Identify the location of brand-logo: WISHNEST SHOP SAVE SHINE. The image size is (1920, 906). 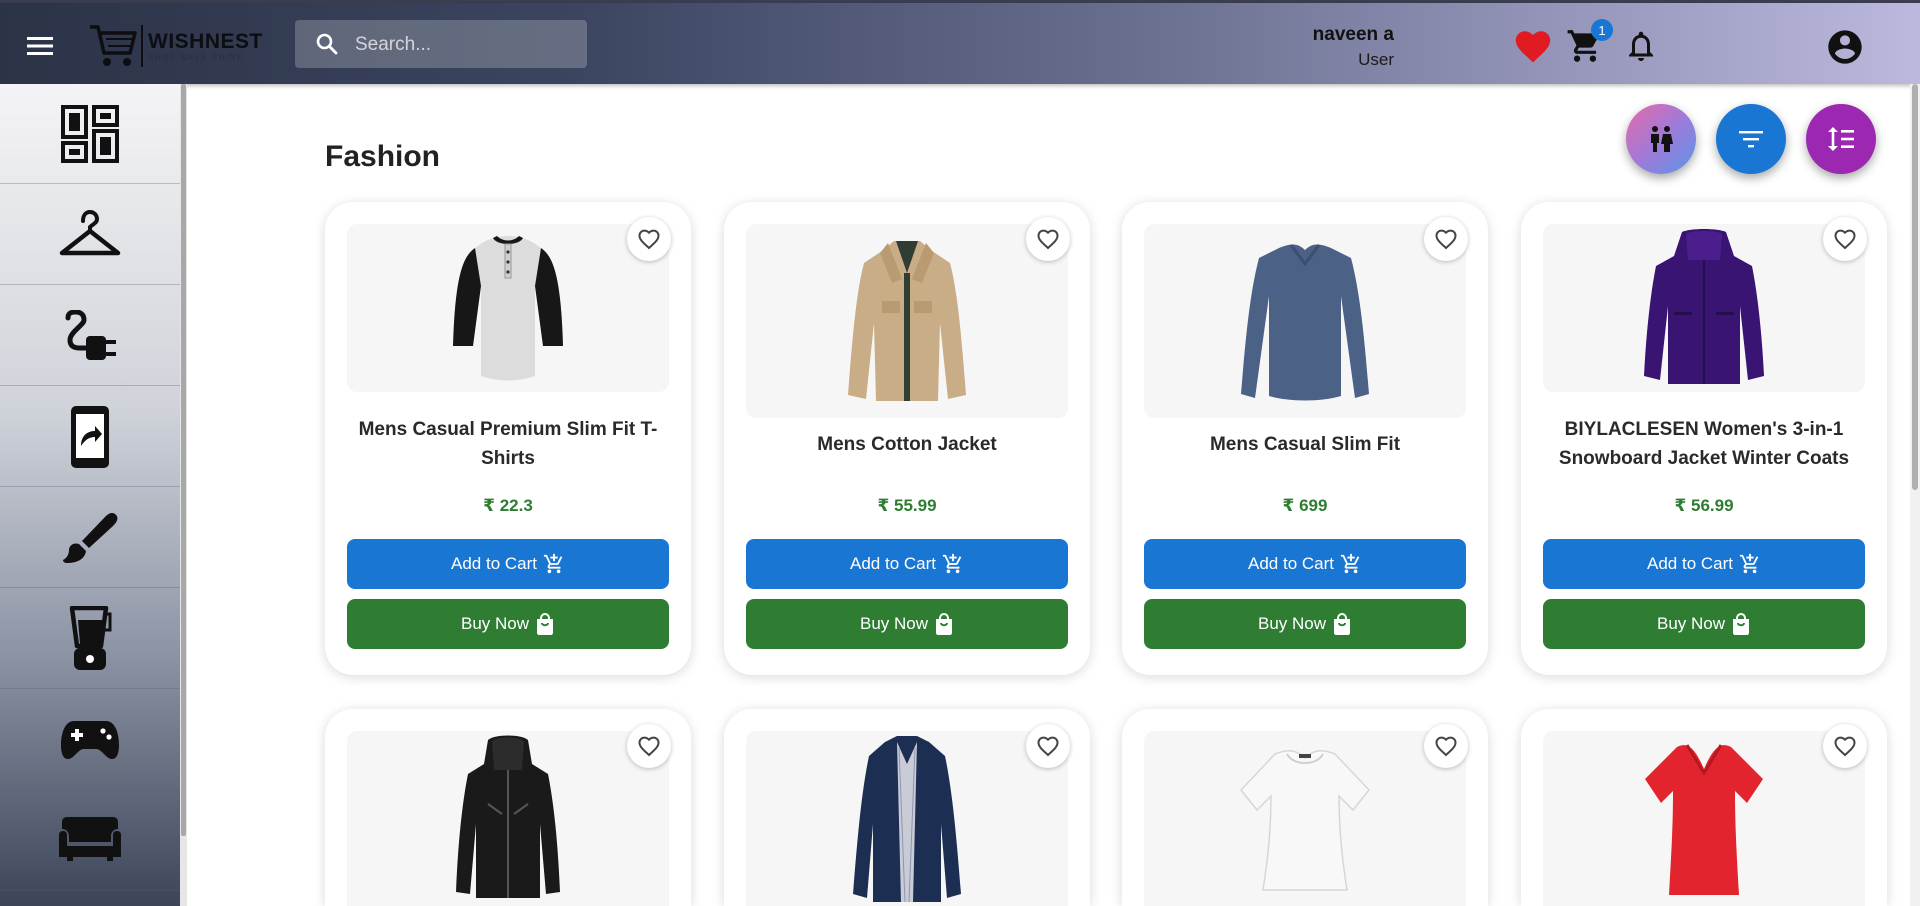
(175, 45).